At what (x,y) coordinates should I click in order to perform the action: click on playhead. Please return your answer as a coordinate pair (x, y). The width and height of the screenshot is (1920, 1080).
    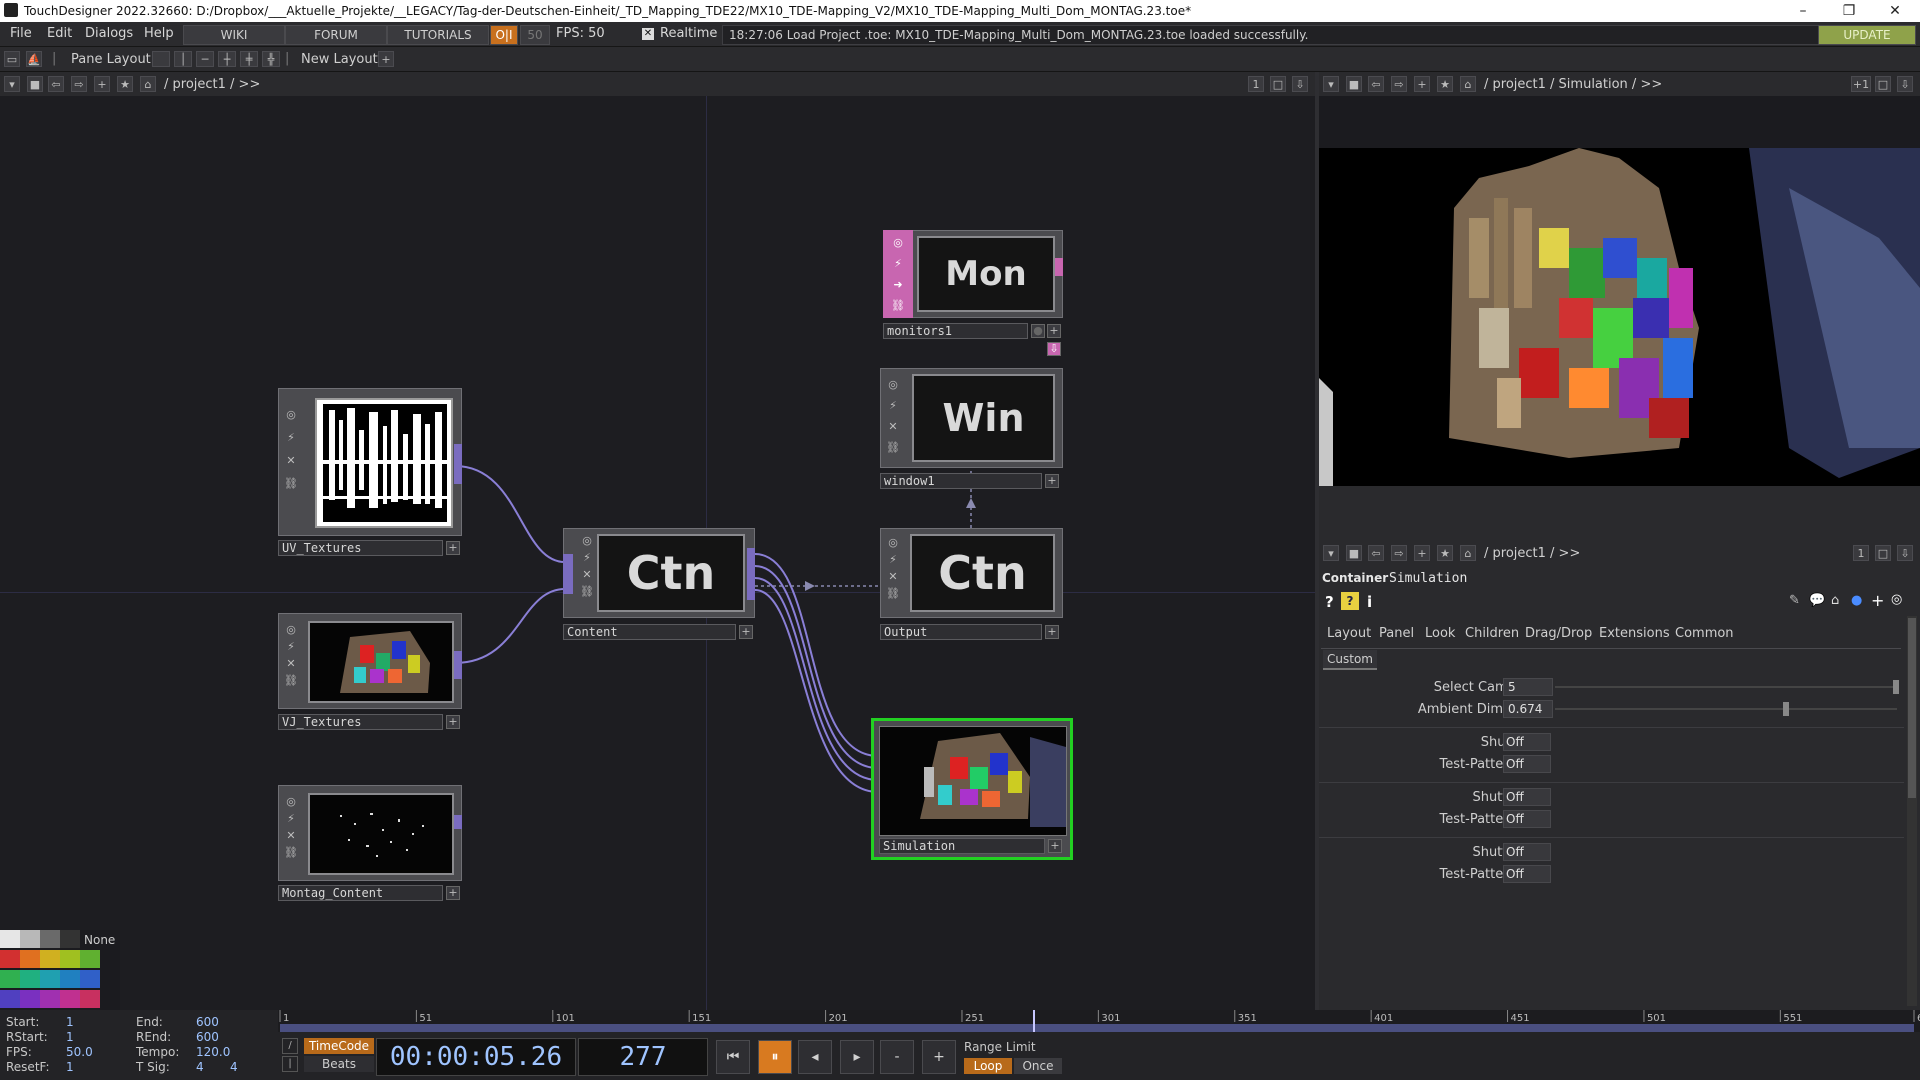
    Looking at the image, I should click on (1033, 1021).